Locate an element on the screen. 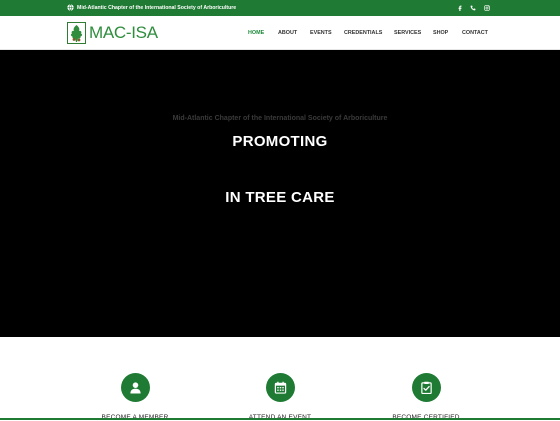  nav-credentials: CREDENTIALS is located at coordinates (363, 33).